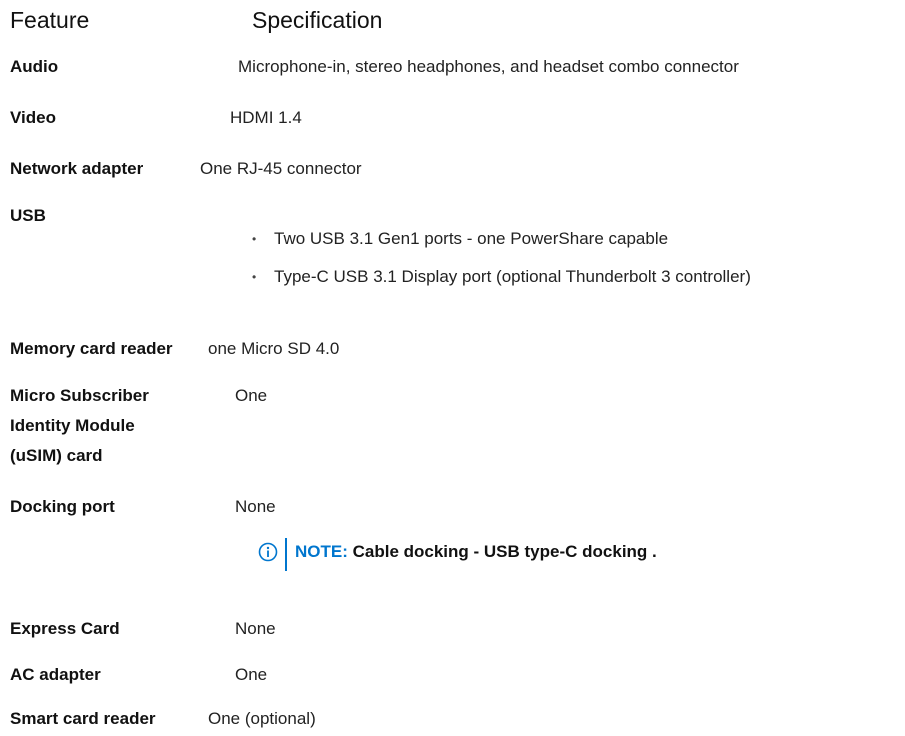 This screenshot has width=905, height=736. I want to click on feature-memory-card-reader: Memory card reader, so click(91, 348).